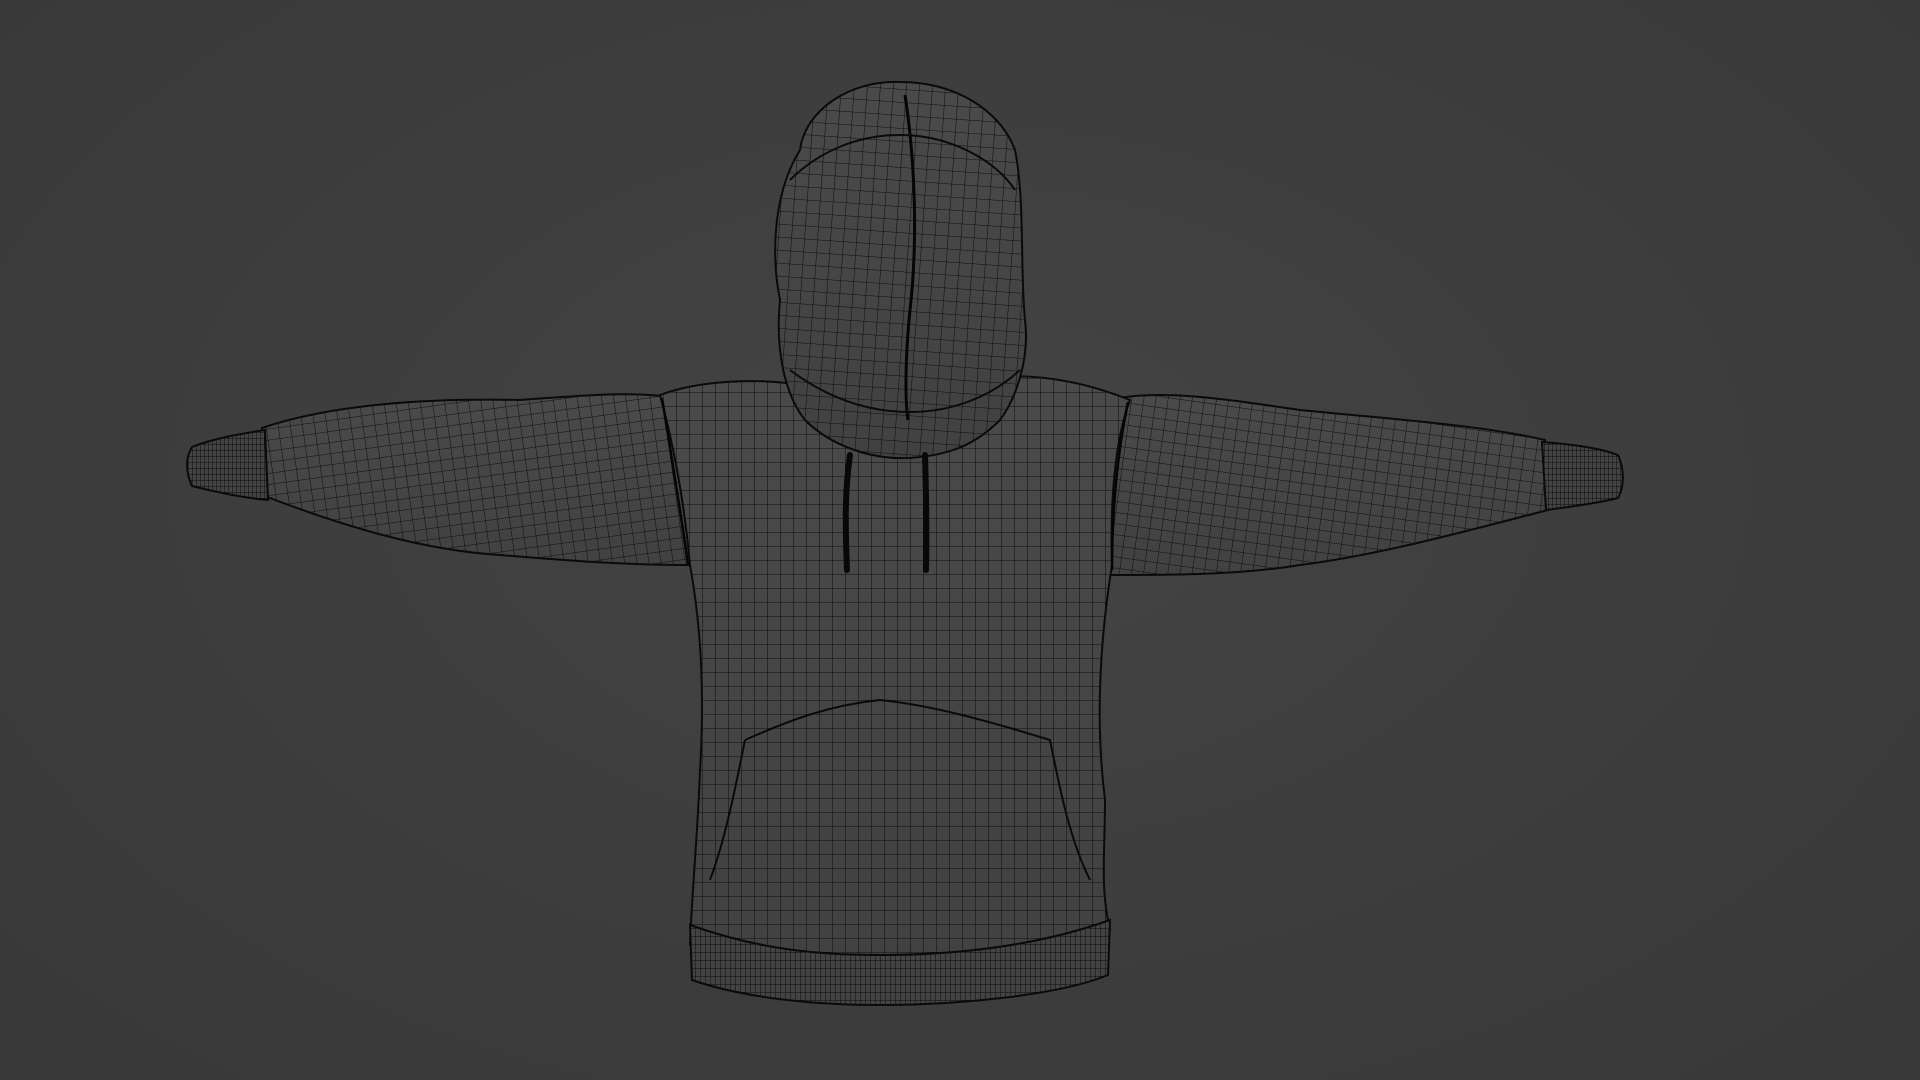 This screenshot has height=1080, width=1920. Describe the element at coordinates (228, 465) in the screenshot. I see `left-cuff` at that location.